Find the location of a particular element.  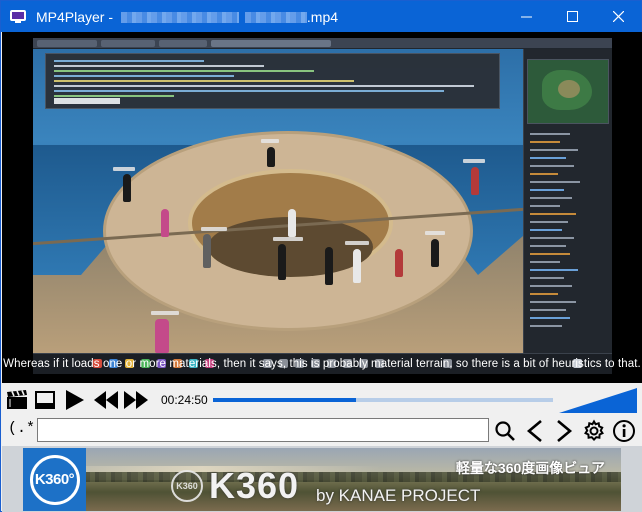

close-icon is located at coordinates (618, 16).